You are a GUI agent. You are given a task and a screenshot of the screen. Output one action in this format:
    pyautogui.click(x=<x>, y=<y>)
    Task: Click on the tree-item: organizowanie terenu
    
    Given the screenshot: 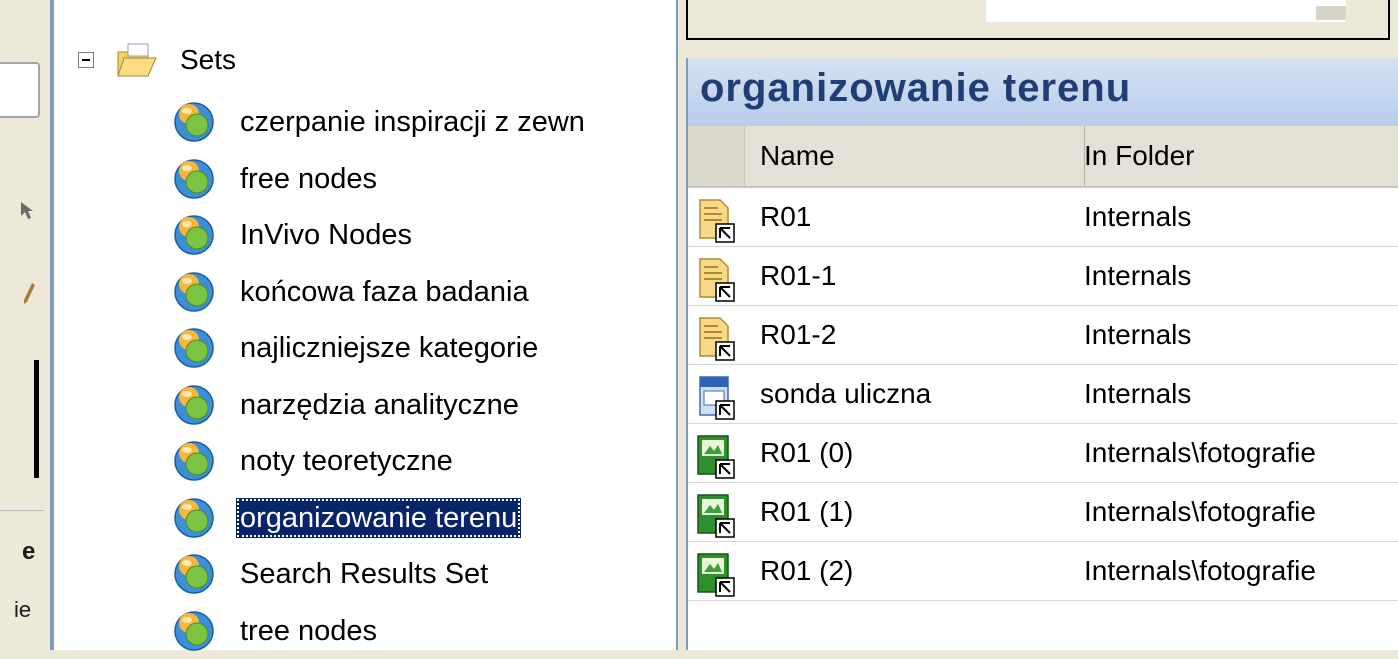 What is the action you would take?
    pyautogui.click(x=347, y=518)
    